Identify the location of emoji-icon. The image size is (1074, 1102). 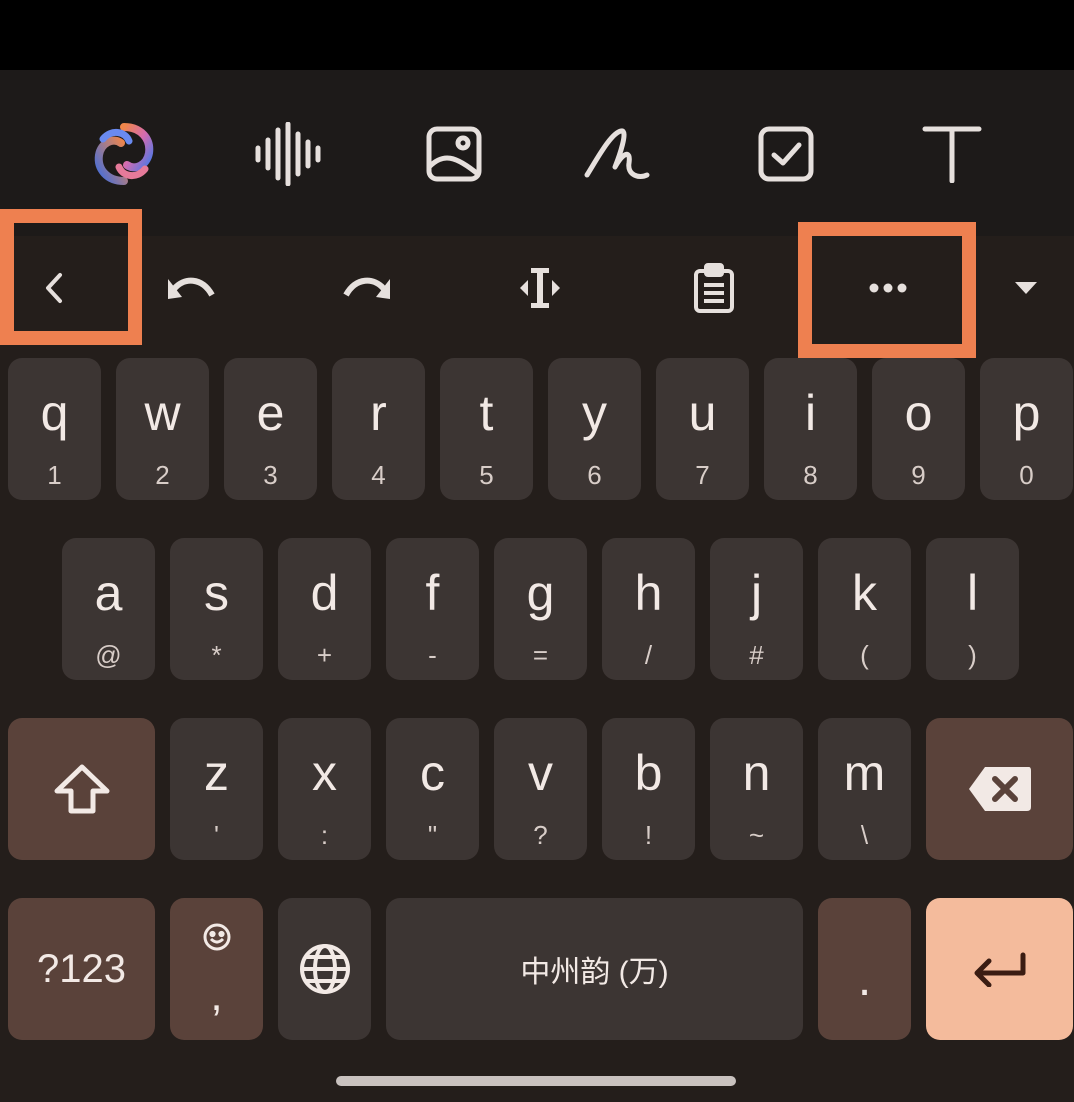
(216, 937).